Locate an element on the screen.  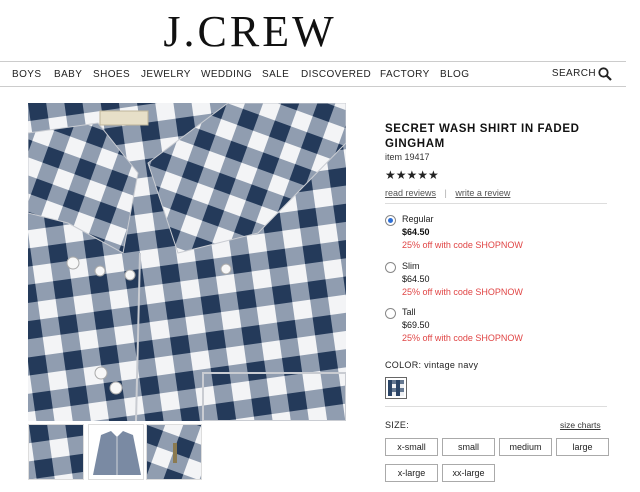
radio-tall is located at coordinates (390, 313).